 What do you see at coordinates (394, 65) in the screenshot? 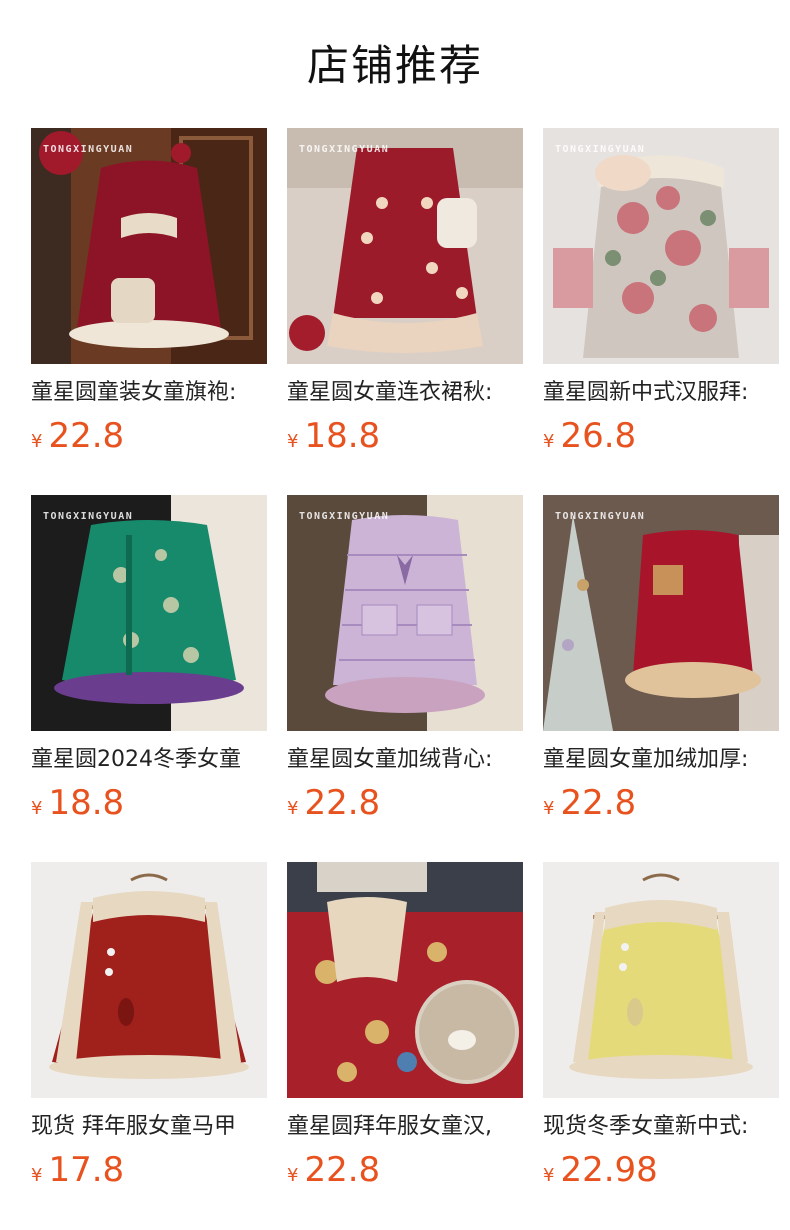
I see `section-title: 店铺推荐` at bounding box center [394, 65].